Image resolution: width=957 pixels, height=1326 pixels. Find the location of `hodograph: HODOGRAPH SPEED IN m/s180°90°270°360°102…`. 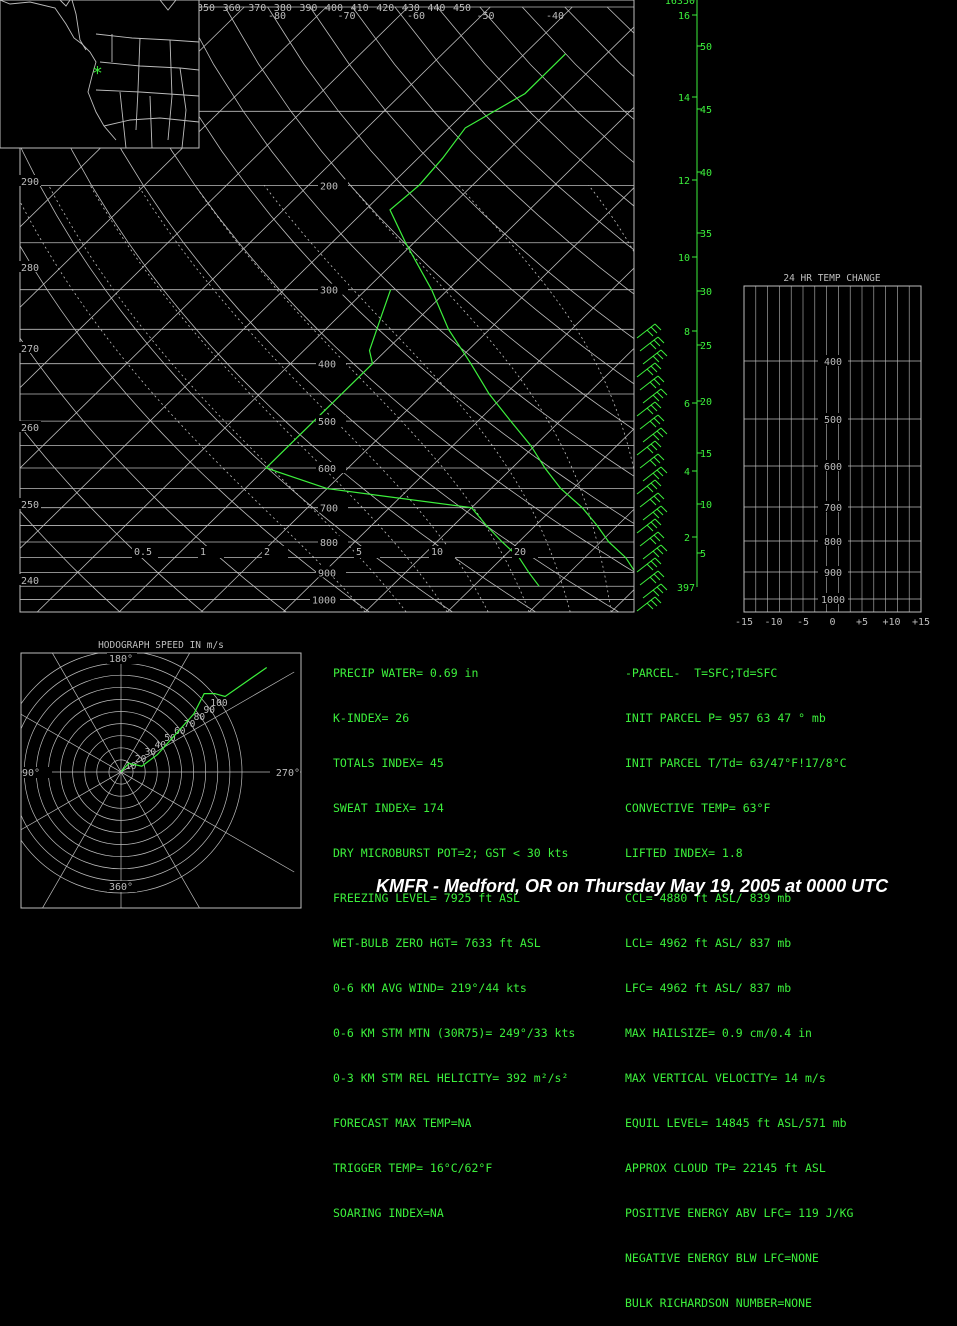

hodograph: HODOGRAPH SPEED IN m/s180°90°270°360°102… is located at coordinates (160, 741).